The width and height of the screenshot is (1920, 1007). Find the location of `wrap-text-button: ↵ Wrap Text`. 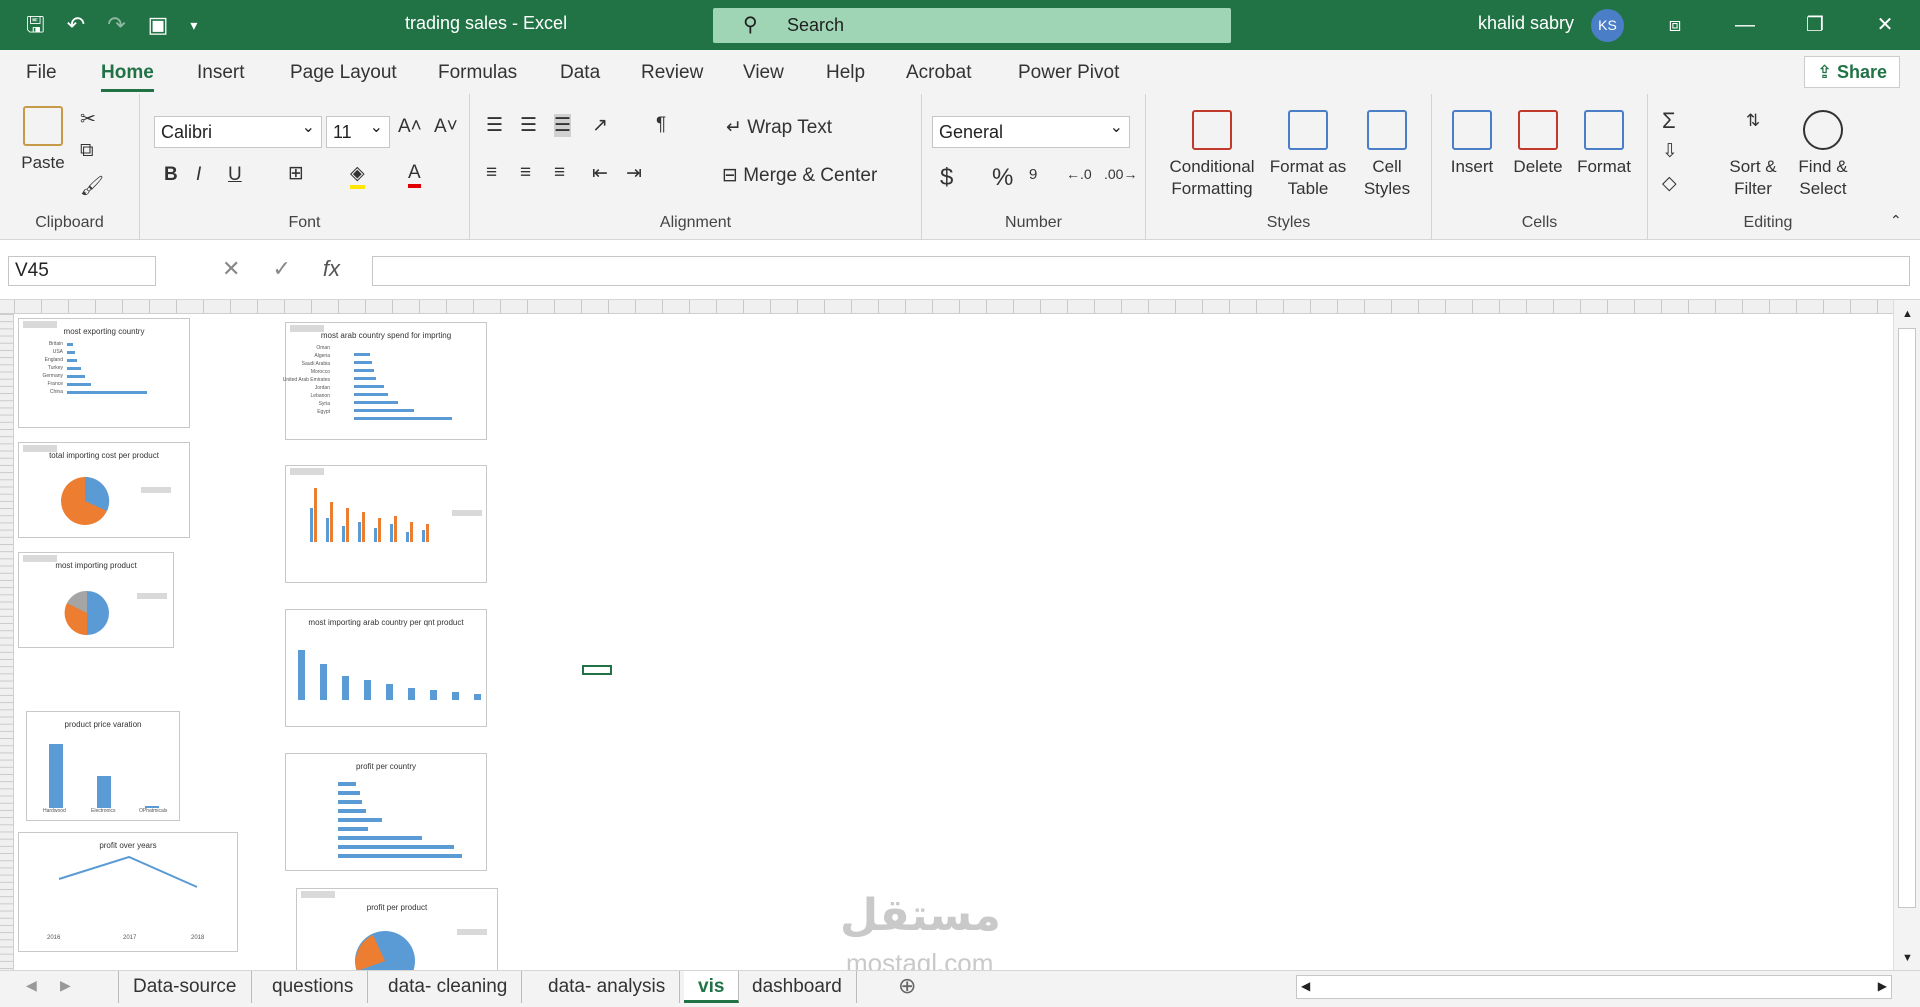

wrap-text-button: ↵ Wrap Text is located at coordinates (779, 127).